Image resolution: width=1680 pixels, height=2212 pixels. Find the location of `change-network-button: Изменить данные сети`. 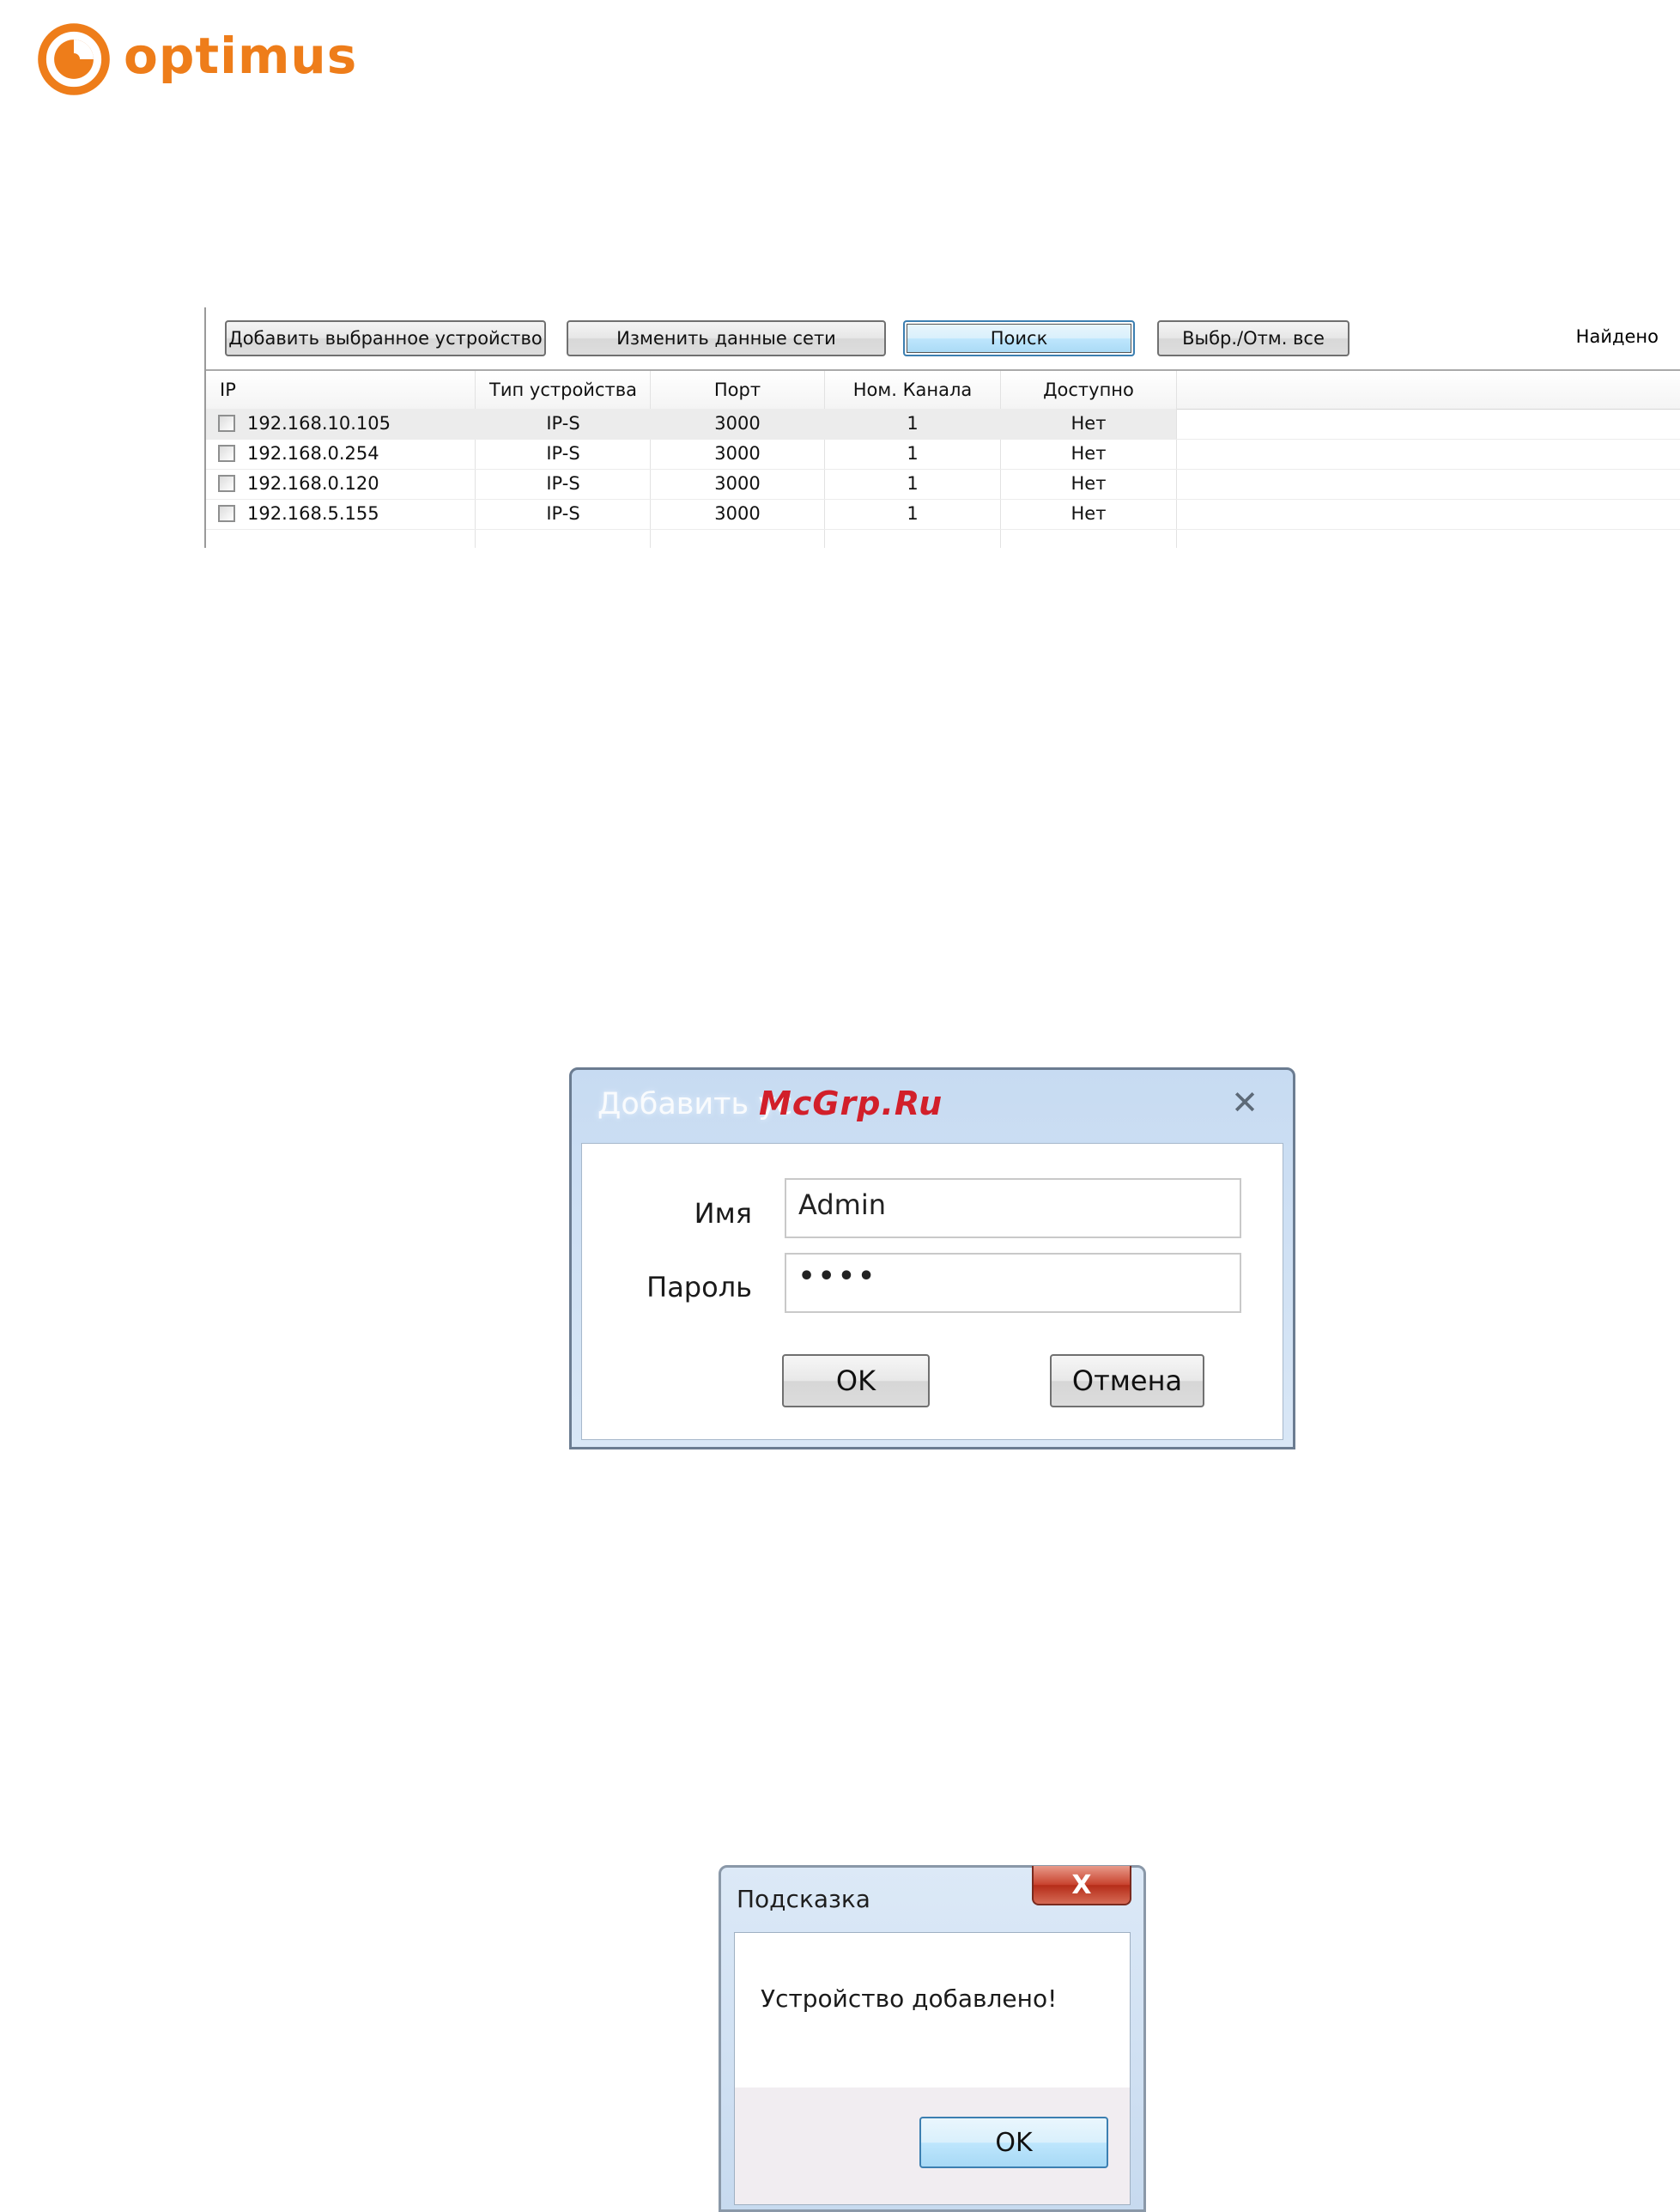

change-network-button: Изменить данные сети is located at coordinates (727, 338).